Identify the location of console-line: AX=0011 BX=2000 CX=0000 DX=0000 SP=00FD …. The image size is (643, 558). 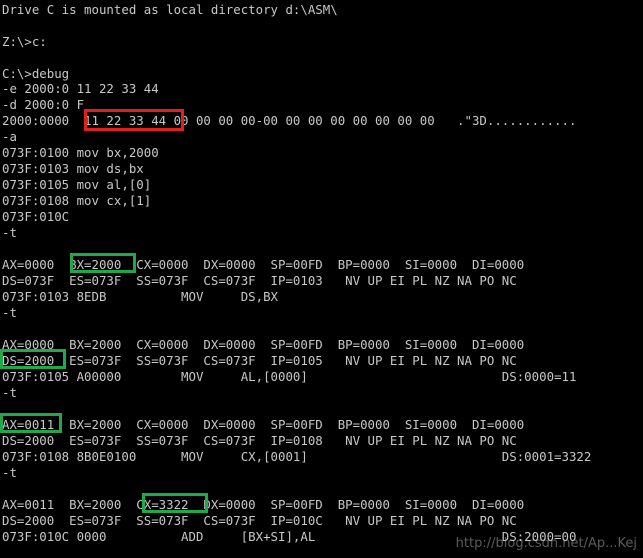
(263, 424).